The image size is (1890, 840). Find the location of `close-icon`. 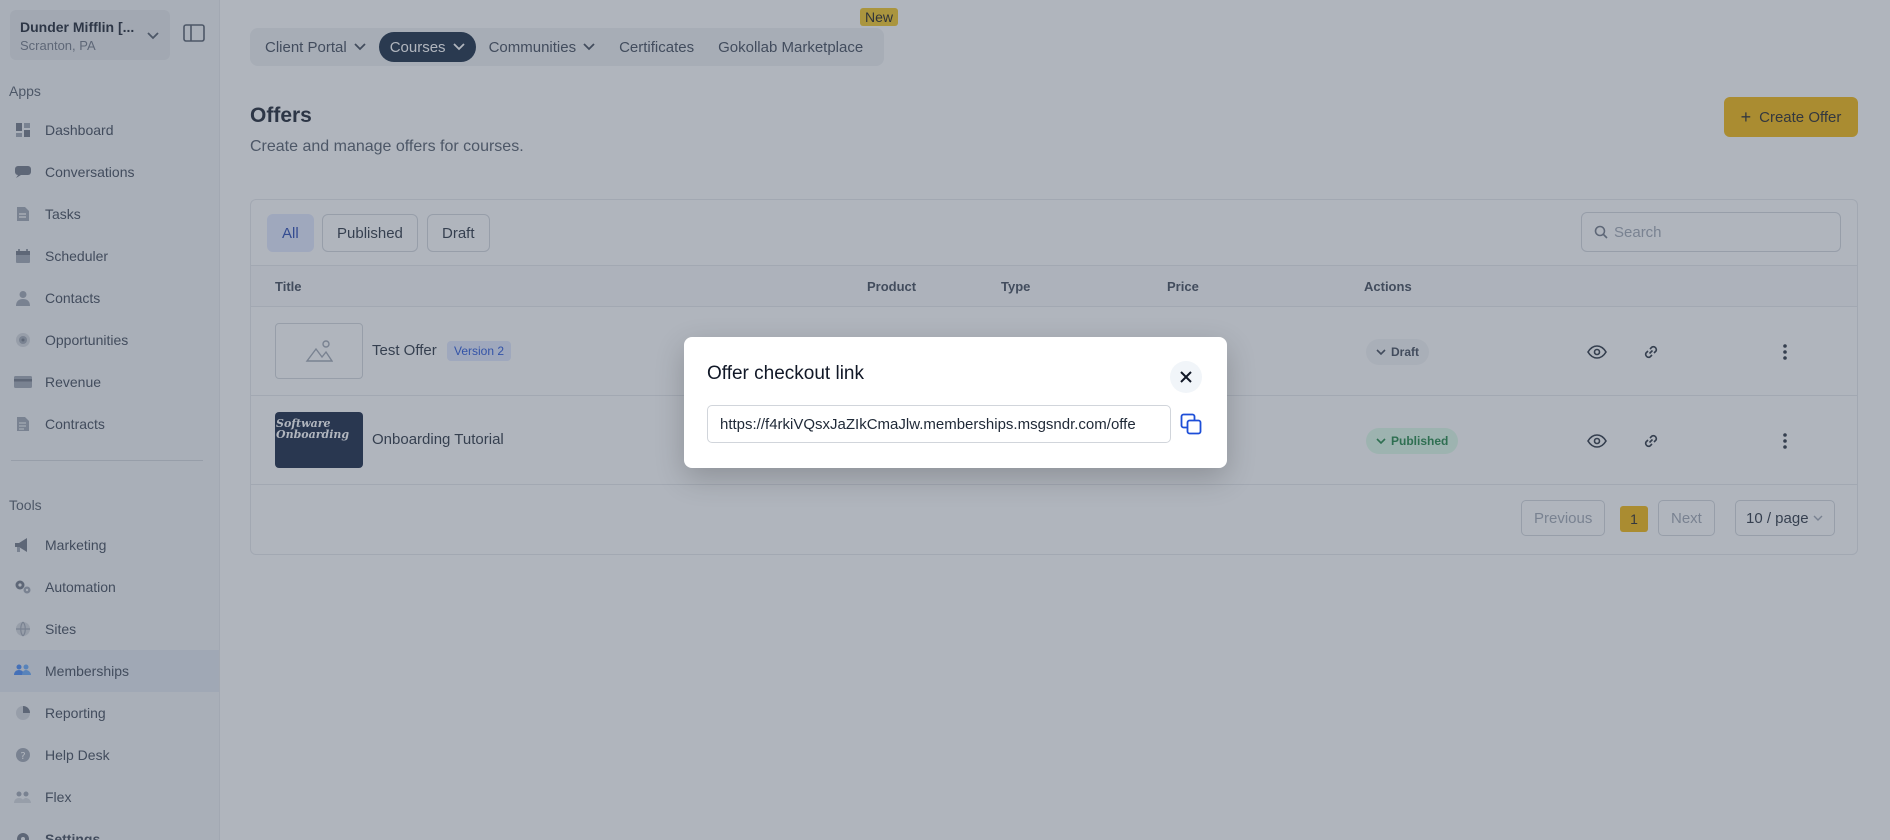

close-icon is located at coordinates (1186, 377).